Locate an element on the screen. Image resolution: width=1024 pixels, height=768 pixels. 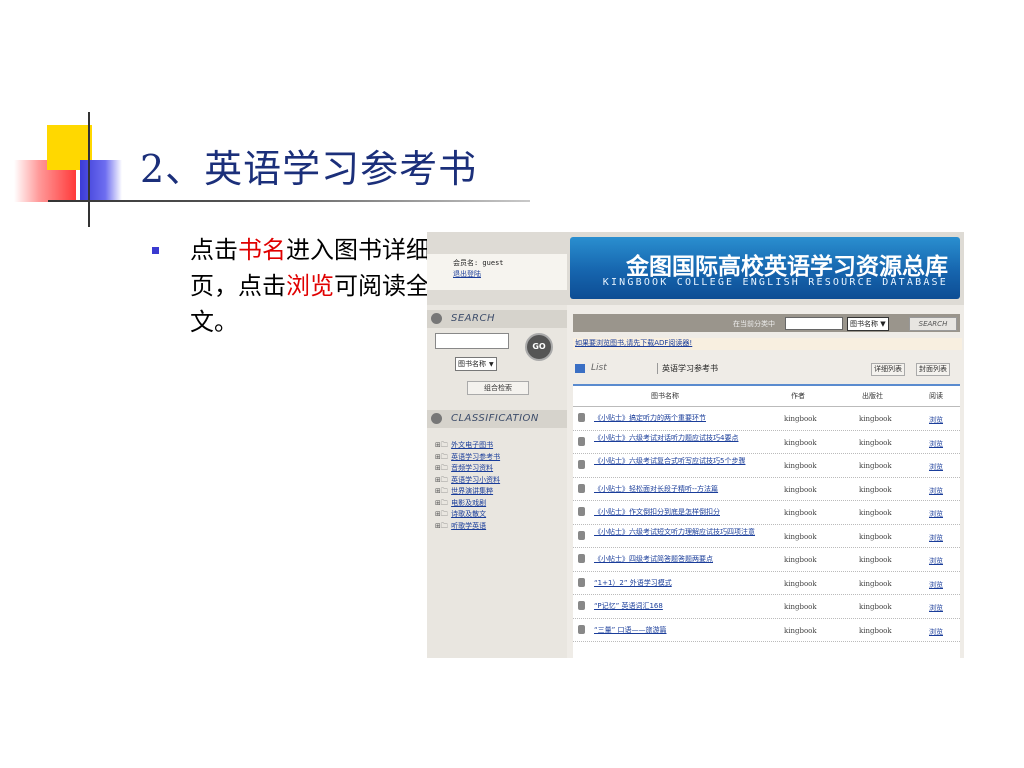
tree-item: ⊞🗀 电影及戏剧 is located at coordinates (467, 504).